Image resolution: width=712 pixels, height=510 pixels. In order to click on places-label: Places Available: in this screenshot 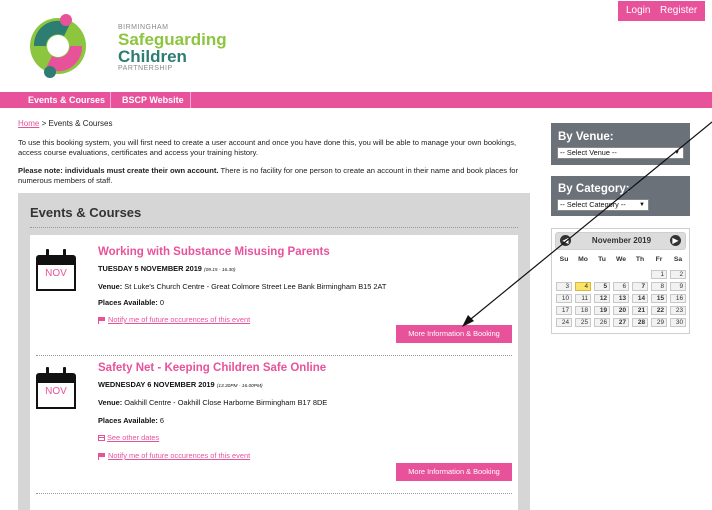, I will do `click(128, 302)`.